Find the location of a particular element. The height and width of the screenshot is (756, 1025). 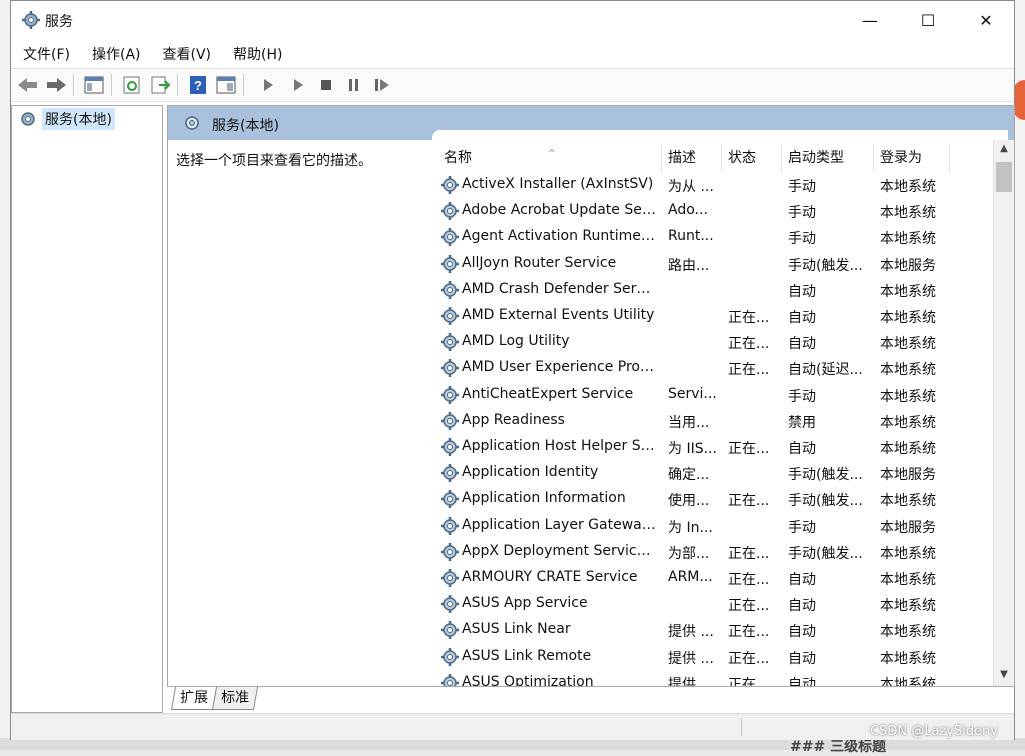

column-header-startup-type: 启动类型 is located at coordinates (828, 158).